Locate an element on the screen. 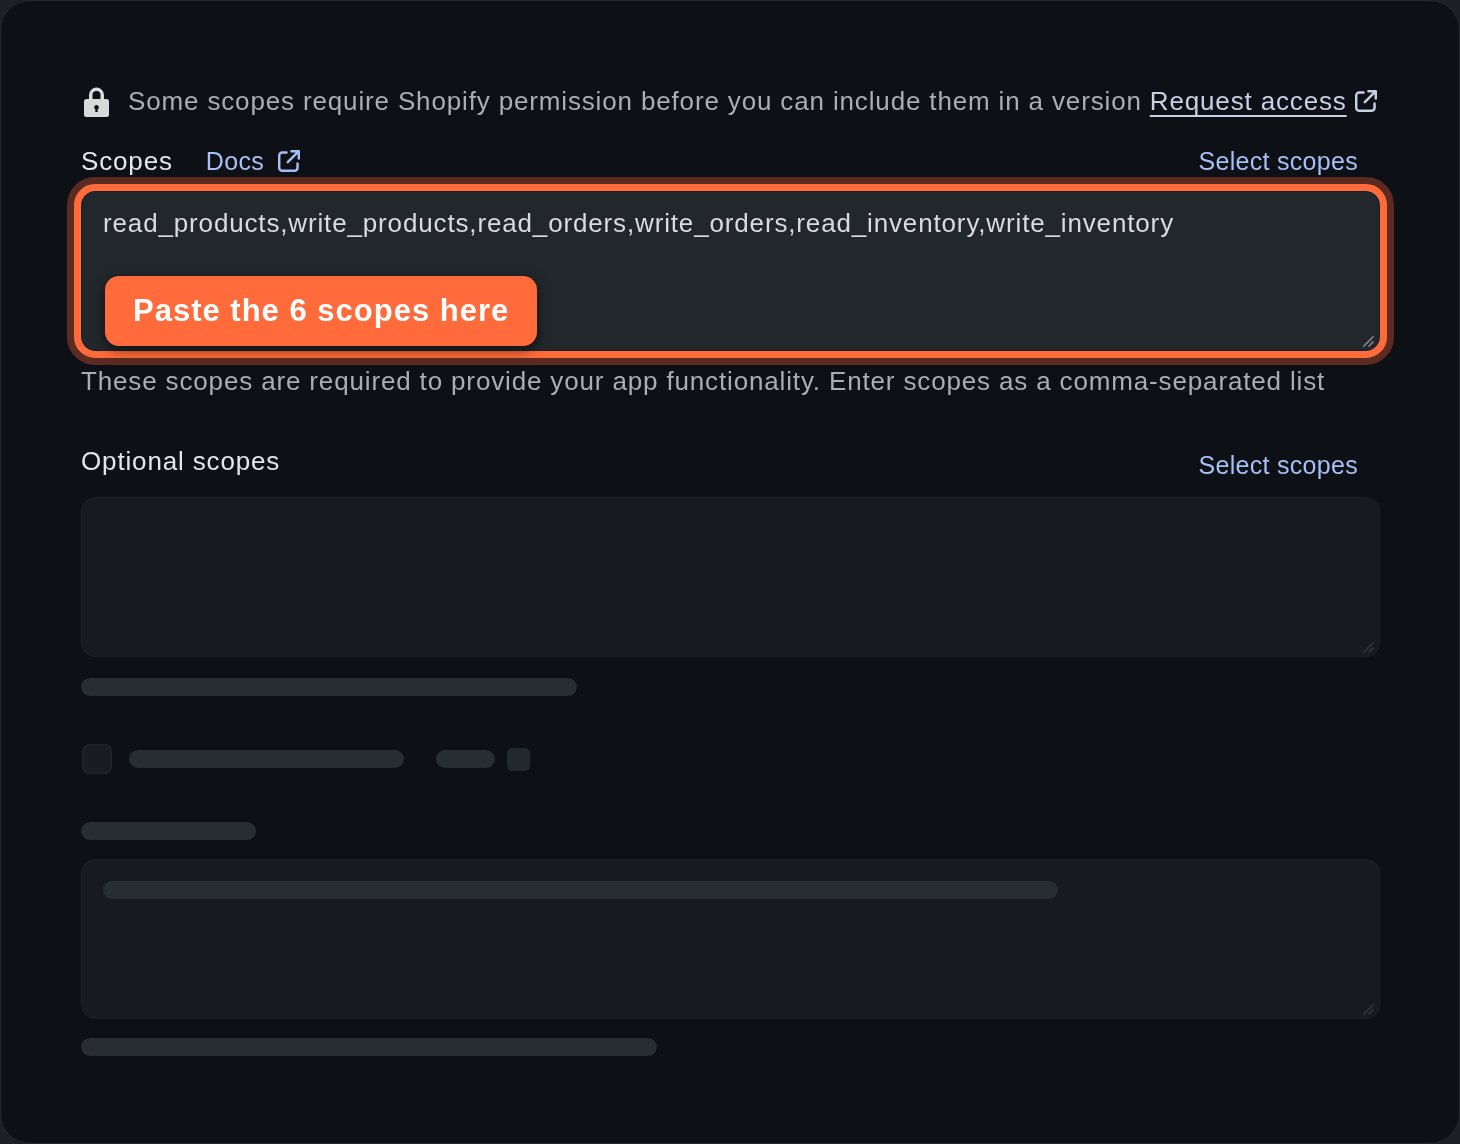 The image size is (1460, 1144). redirect-urls-field is located at coordinates (730, 939).